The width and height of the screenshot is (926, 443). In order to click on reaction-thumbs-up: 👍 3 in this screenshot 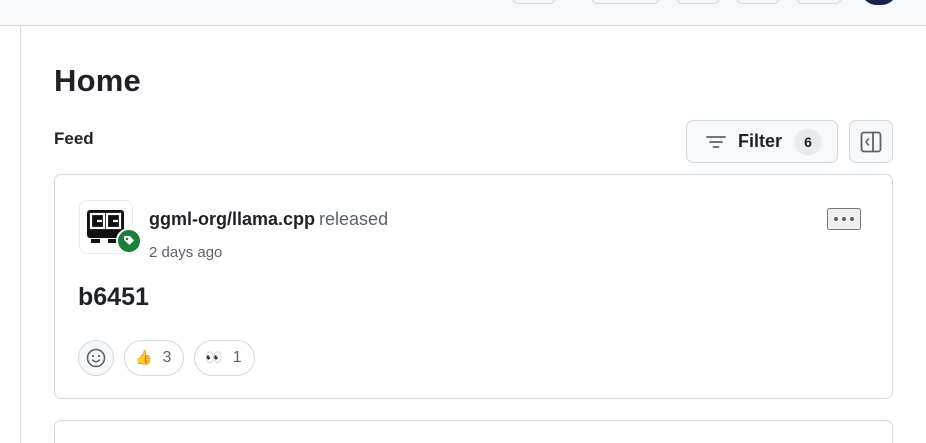, I will do `click(154, 358)`.